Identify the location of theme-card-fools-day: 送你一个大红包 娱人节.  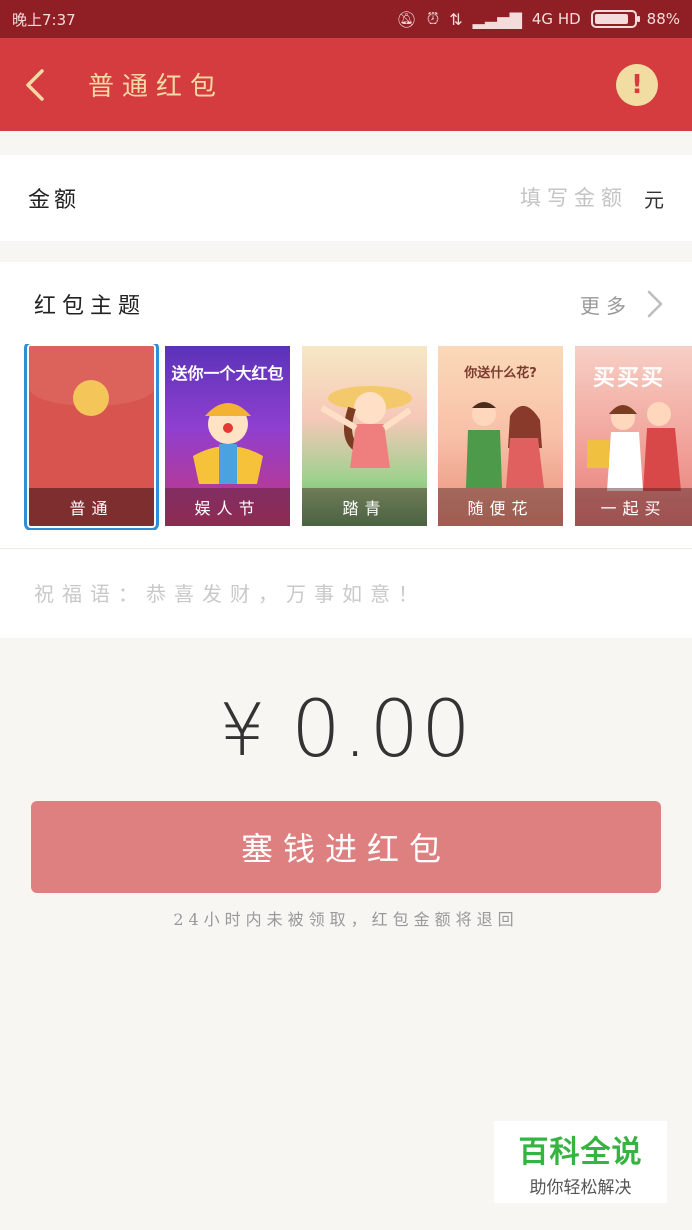
(227, 436).